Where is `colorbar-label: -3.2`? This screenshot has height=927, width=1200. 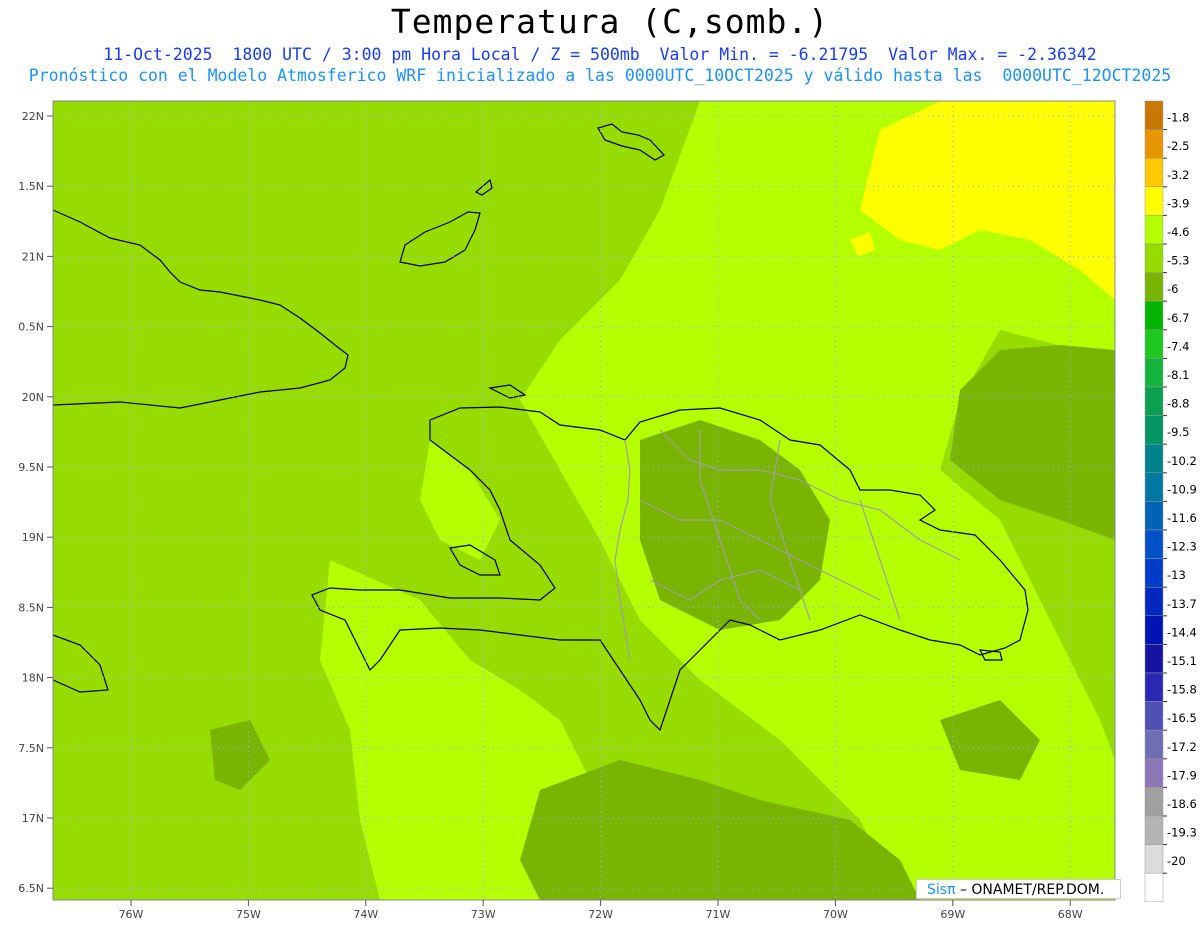
colorbar-label: -3.2 is located at coordinates (1178, 175).